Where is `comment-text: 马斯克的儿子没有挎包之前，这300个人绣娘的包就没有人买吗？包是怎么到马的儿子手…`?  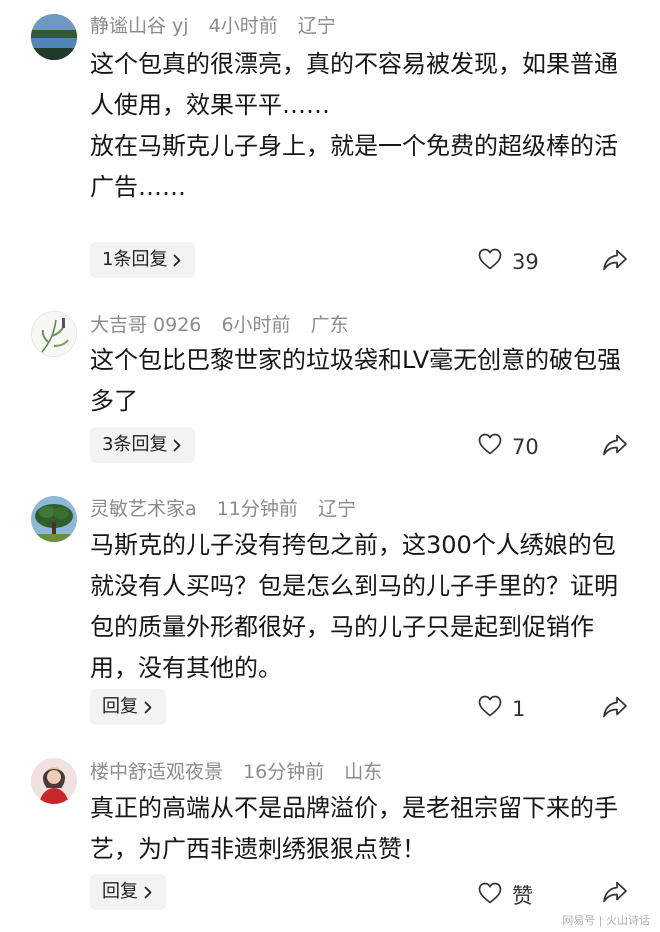 comment-text: 马斯克的儿子没有挎包之前，这300个人绣娘的包就没有人买吗？包是怎么到马的儿子手… is located at coordinates (364, 607).